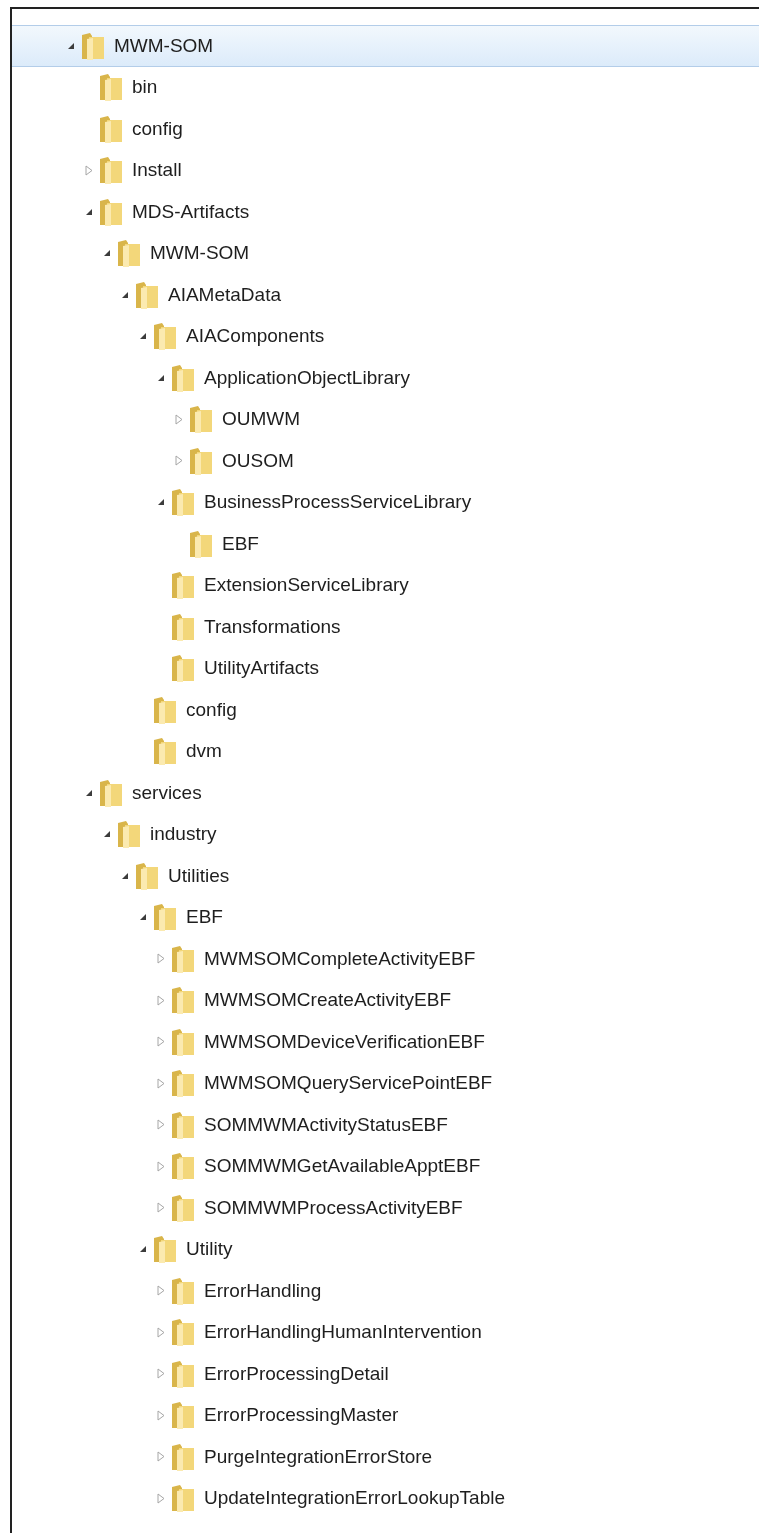 The width and height of the screenshot is (759, 1533). I want to click on tree-item: ExtensionServiceLibrary, so click(385, 585).